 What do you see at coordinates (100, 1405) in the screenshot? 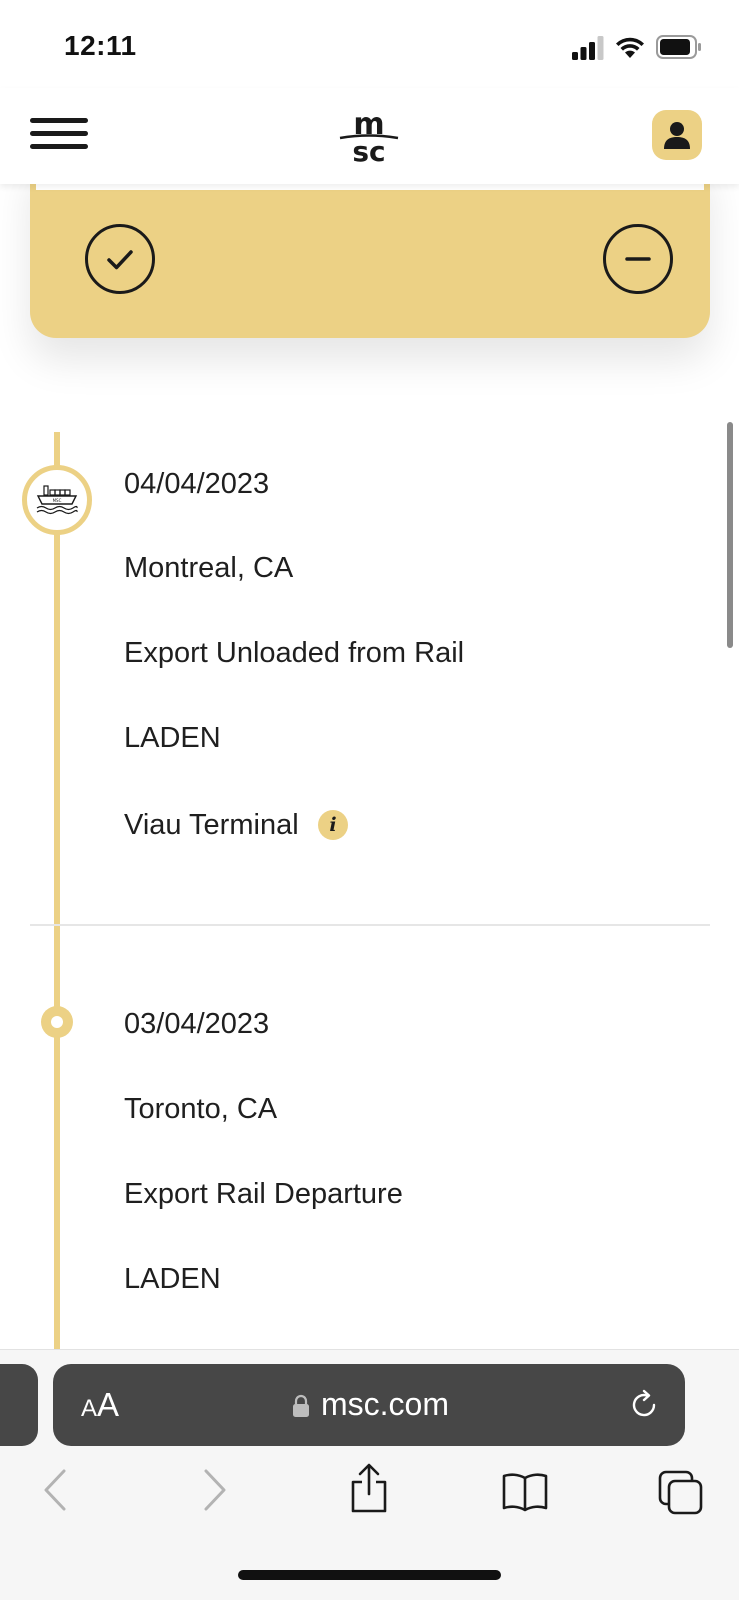
I see `text-size-button: AA` at bounding box center [100, 1405].